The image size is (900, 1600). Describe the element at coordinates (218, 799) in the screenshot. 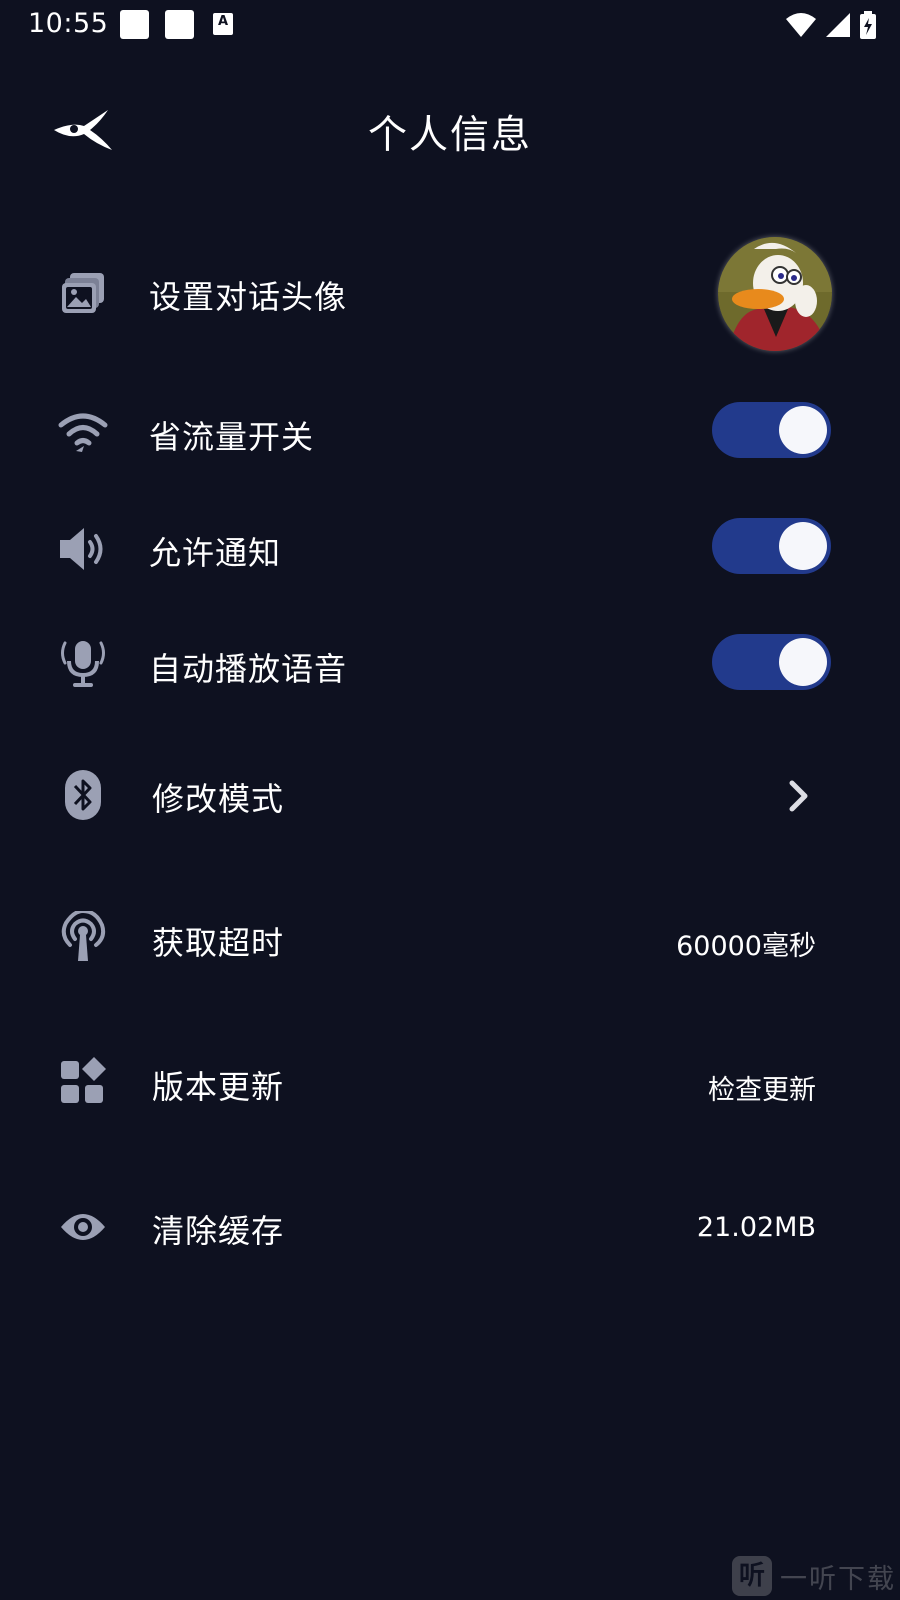

I see `mode-label: 修改模式` at that location.